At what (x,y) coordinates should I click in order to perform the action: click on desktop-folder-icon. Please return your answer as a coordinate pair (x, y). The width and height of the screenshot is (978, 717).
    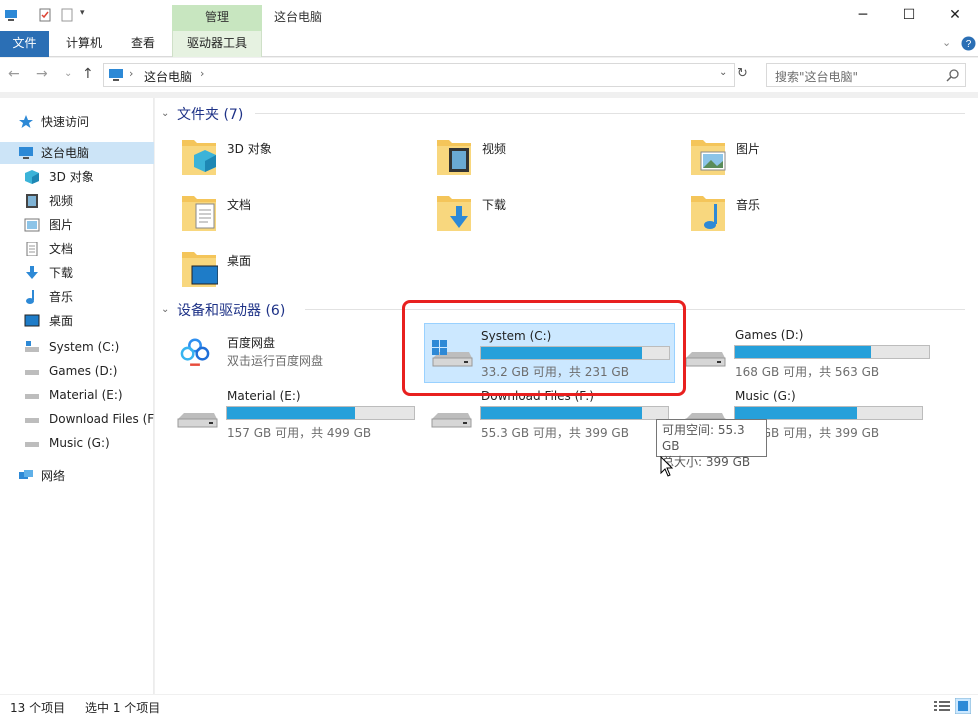
    Looking at the image, I should click on (200, 269).